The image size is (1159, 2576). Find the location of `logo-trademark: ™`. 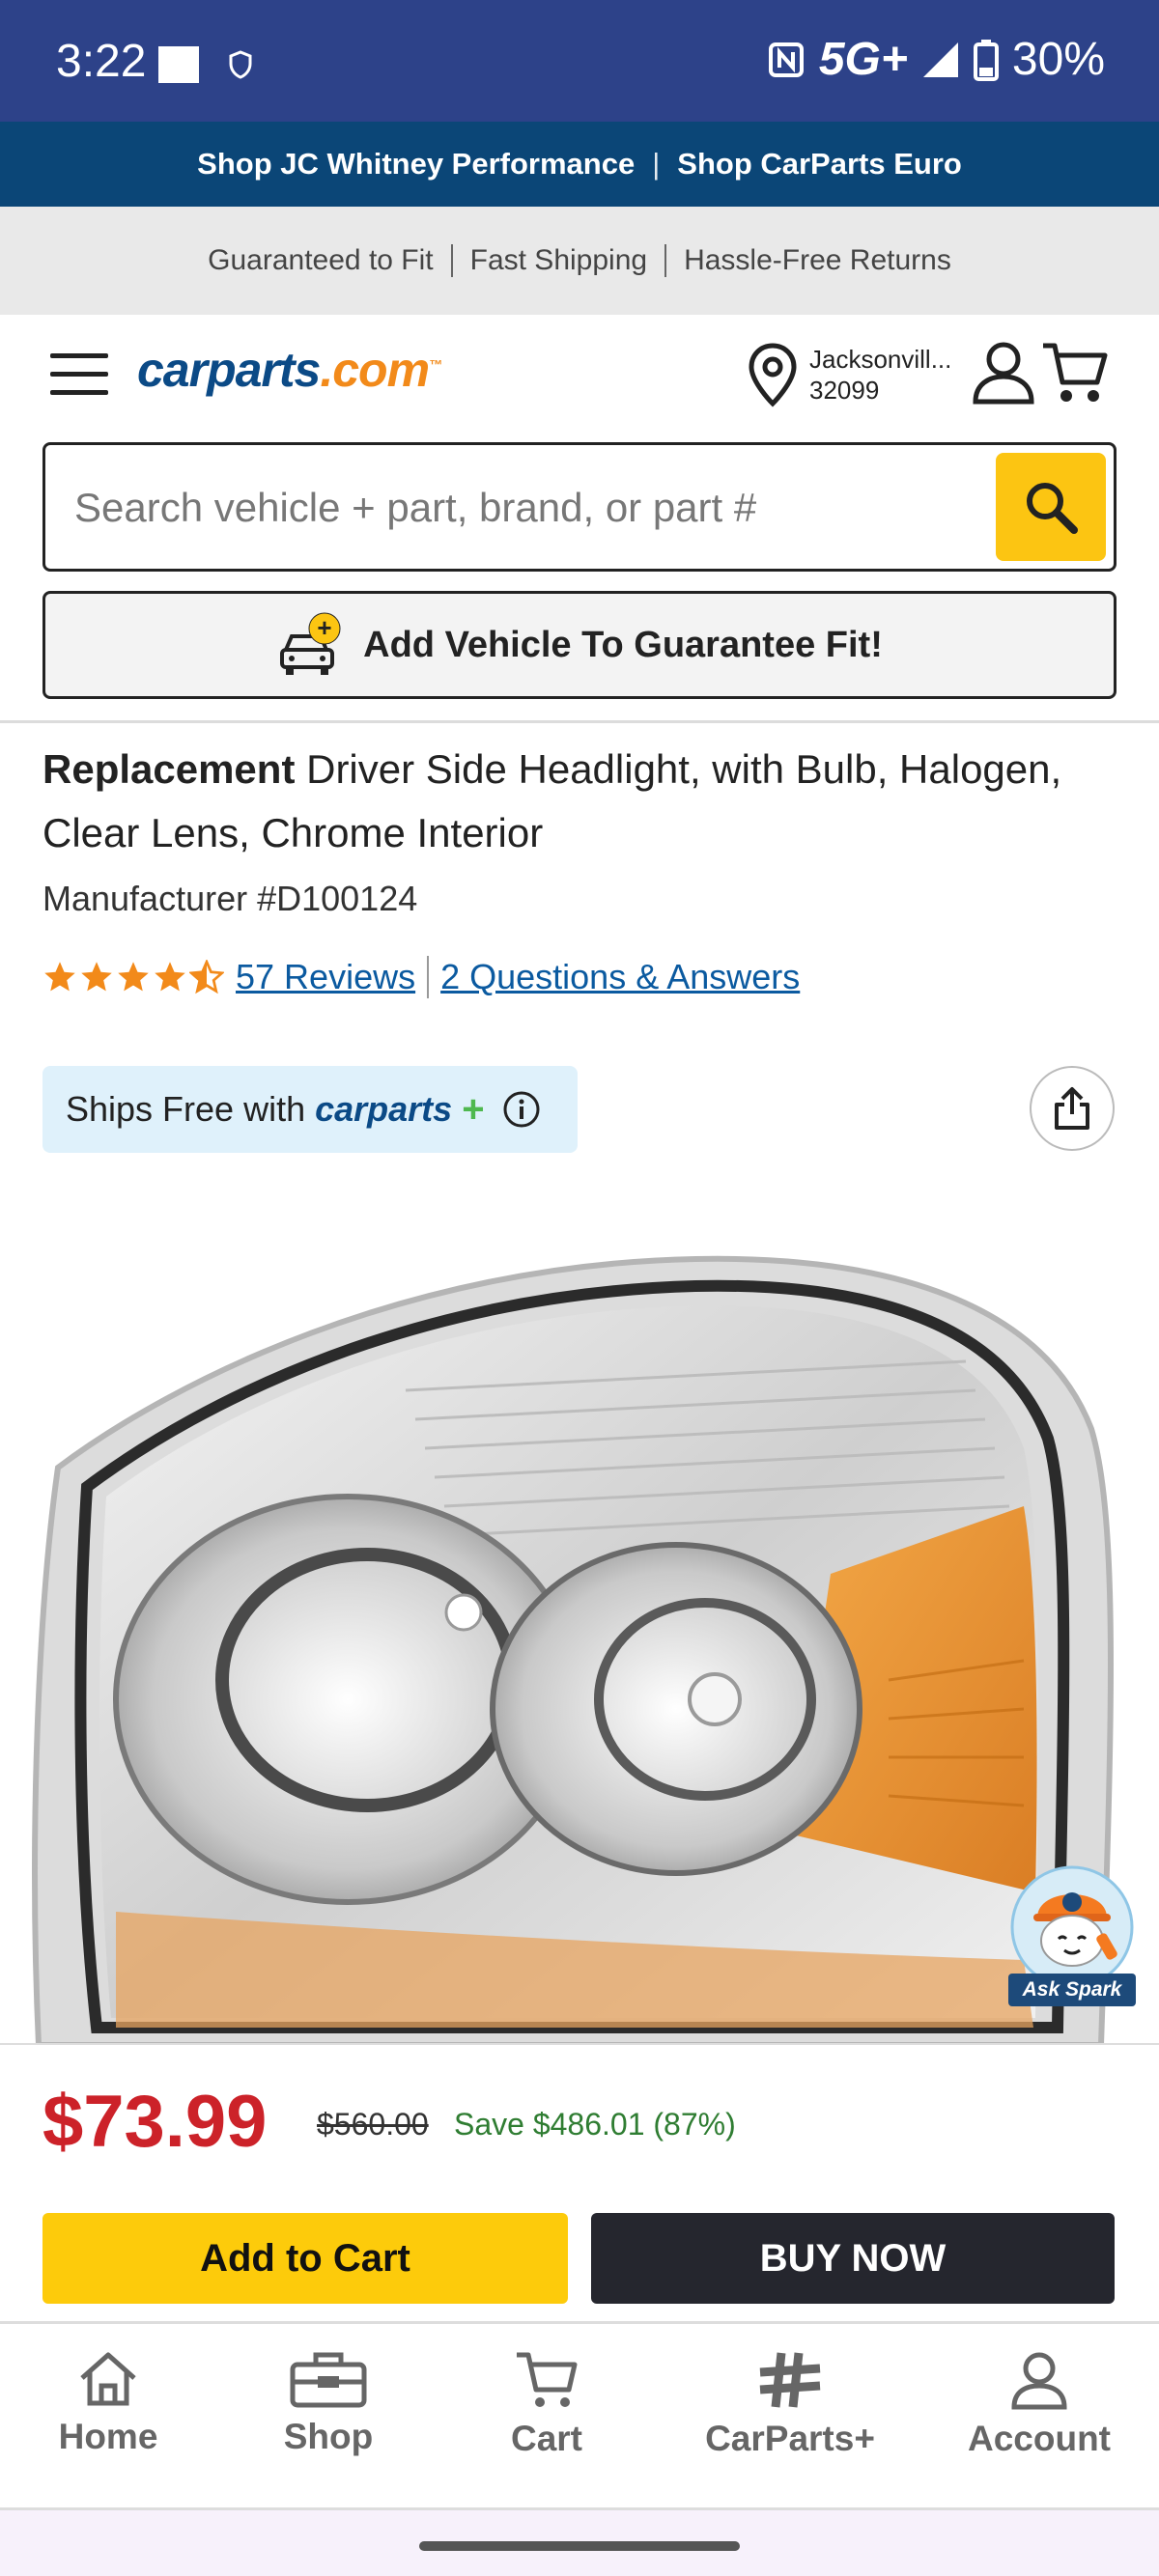

logo-trademark: ™ is located at coordinates (435, 365).